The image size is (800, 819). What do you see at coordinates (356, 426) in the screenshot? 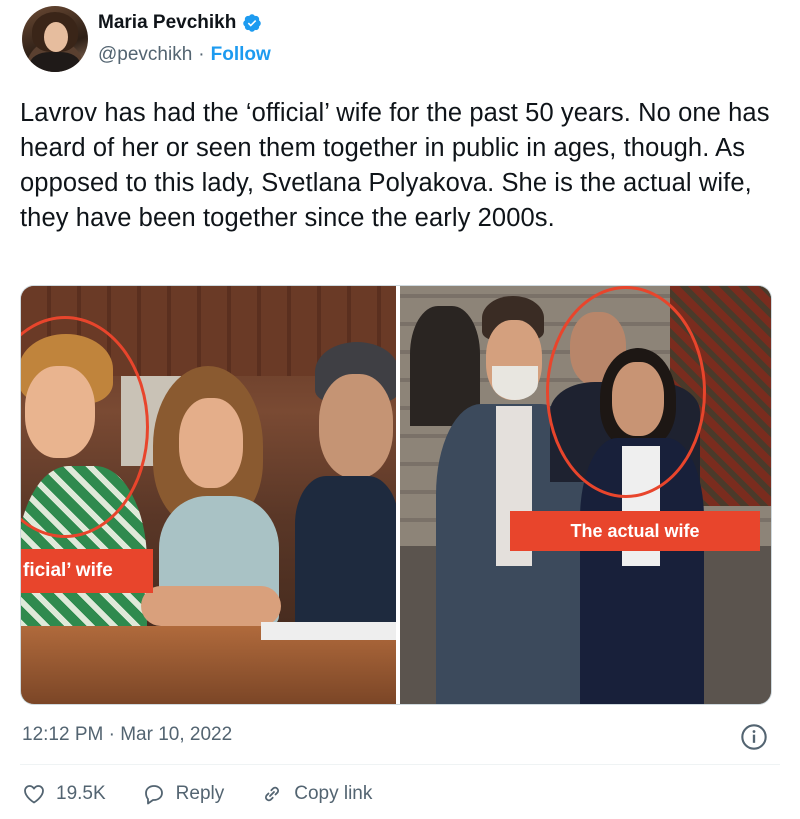
I see `man-face` at bounding box center [356, 426].